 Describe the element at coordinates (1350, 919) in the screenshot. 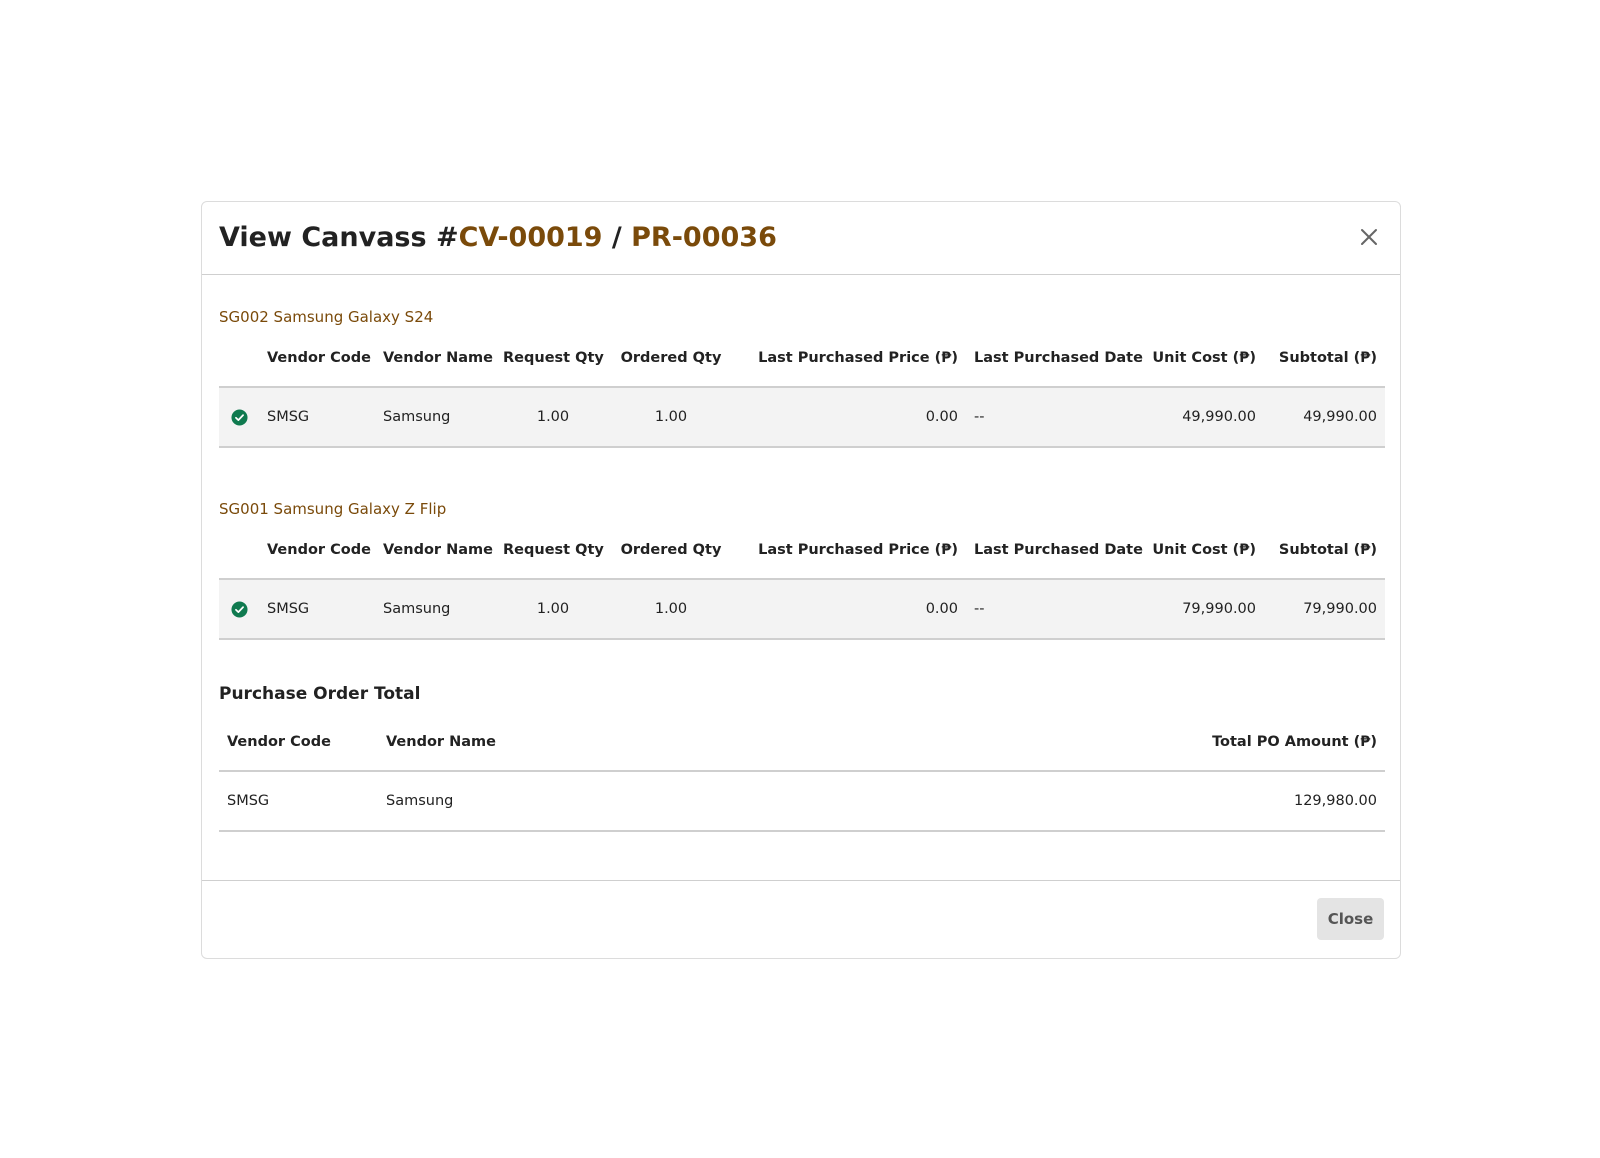

I see `close-button: Close` at that location.